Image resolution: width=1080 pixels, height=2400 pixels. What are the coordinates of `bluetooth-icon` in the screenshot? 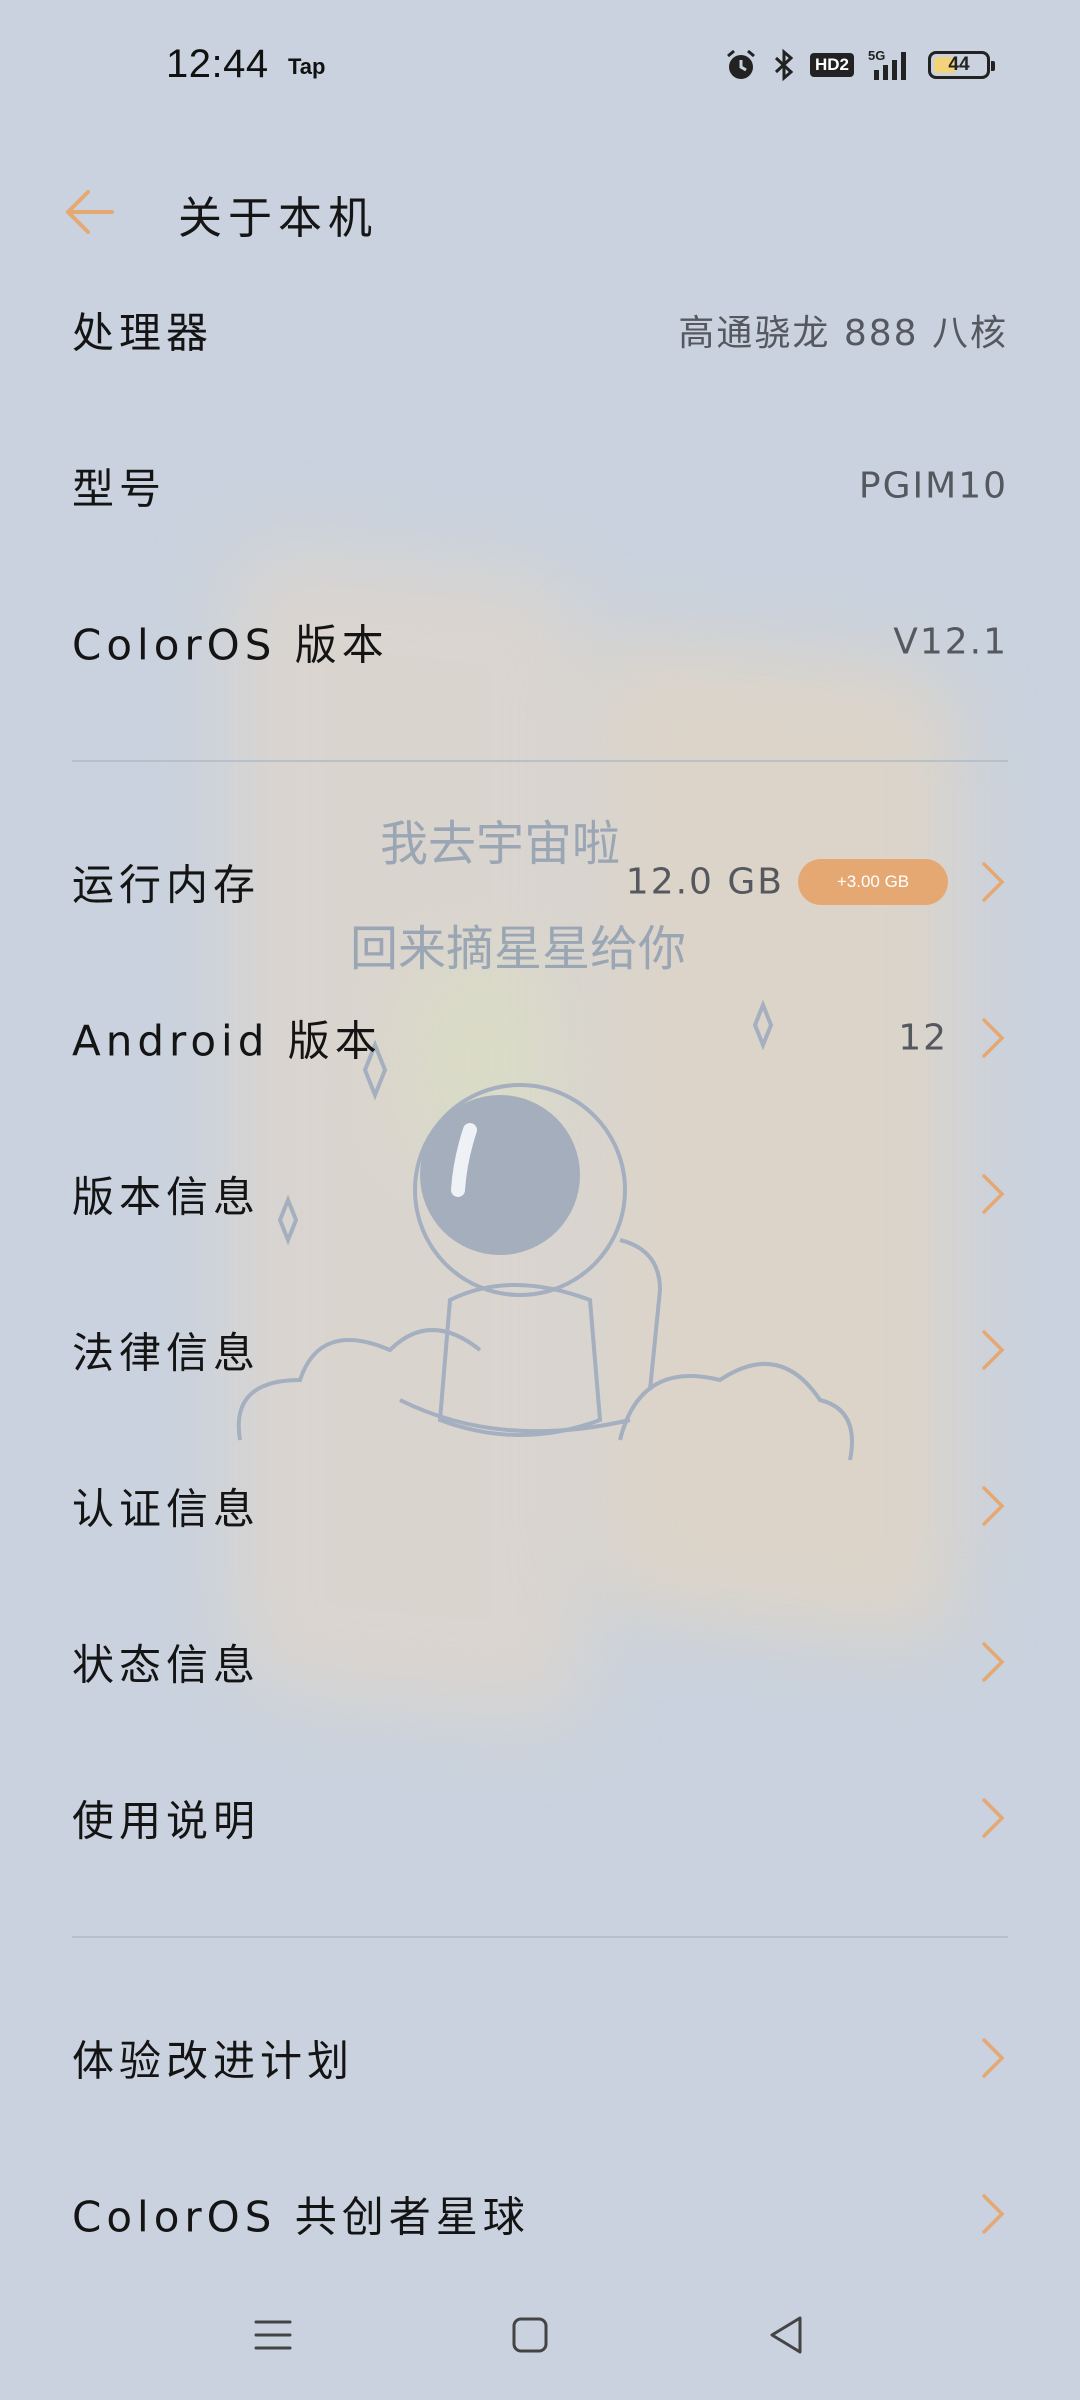 It's located at (784, 65).